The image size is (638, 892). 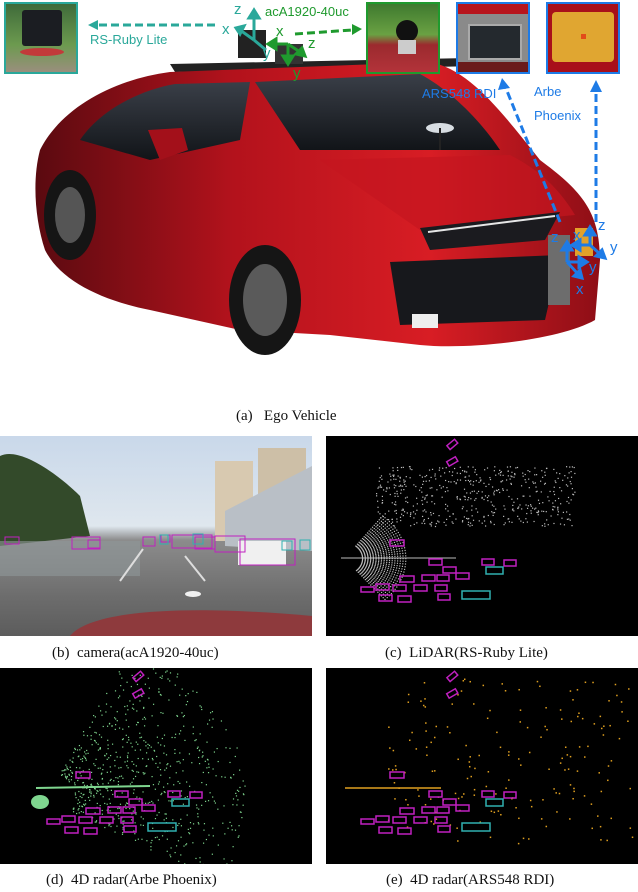 What do you see at coordinates (478, 653) in the screenshot?
I see `caption-c-text: LiDAR(RS-Ruby Lite)` at bounding box center [478, 653].